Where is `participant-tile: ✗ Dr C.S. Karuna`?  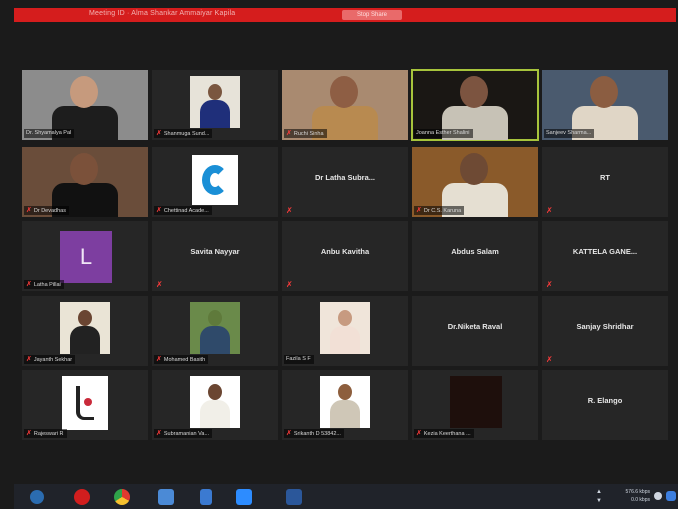
participant-tile: ✗ Dr C.S. Karuna is located at coordinates (475, 182).